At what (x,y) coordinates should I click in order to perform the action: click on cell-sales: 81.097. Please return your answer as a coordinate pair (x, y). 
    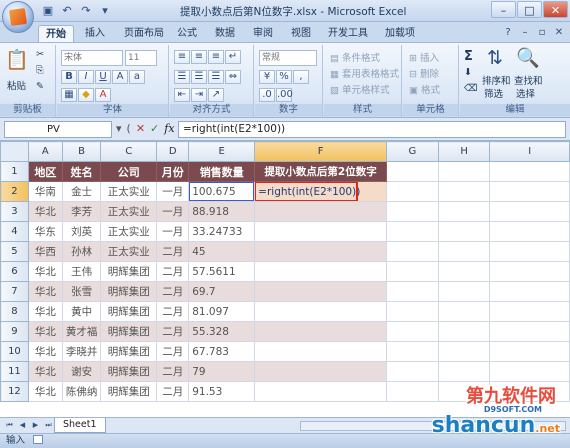
    Looking at the image, I should click on (222, 311).